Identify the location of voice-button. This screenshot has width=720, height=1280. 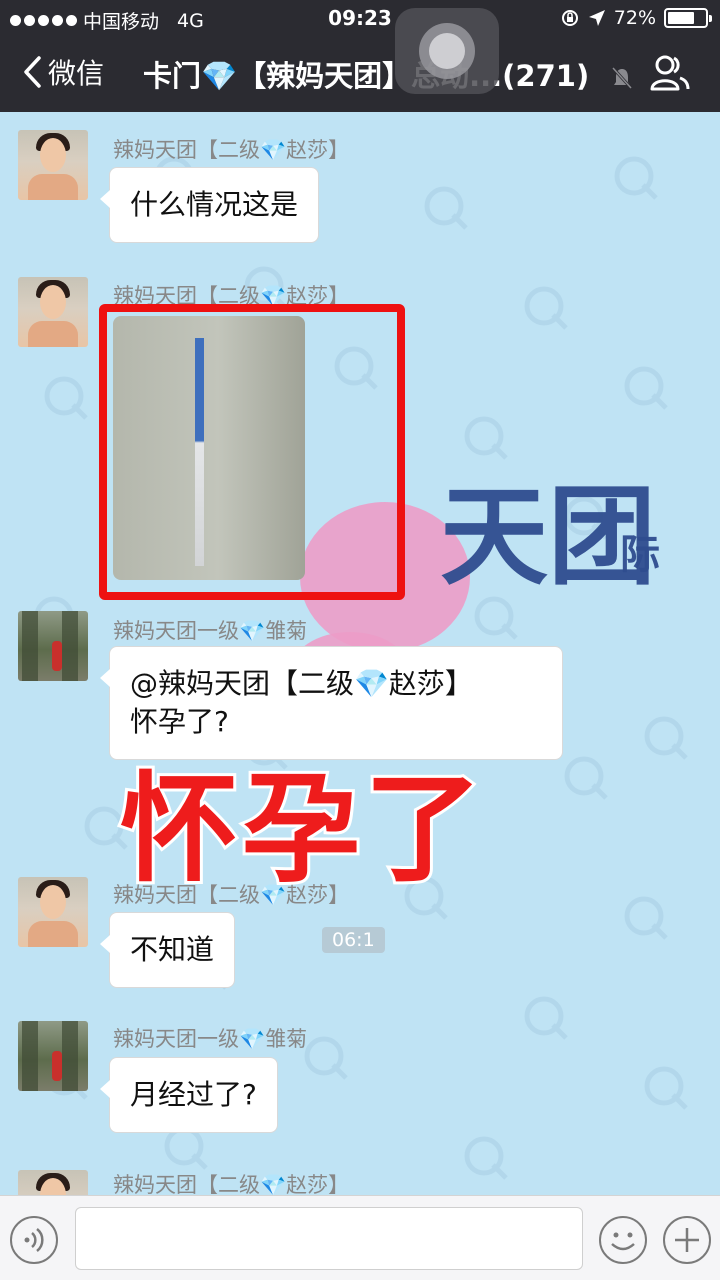
(34, 1240).